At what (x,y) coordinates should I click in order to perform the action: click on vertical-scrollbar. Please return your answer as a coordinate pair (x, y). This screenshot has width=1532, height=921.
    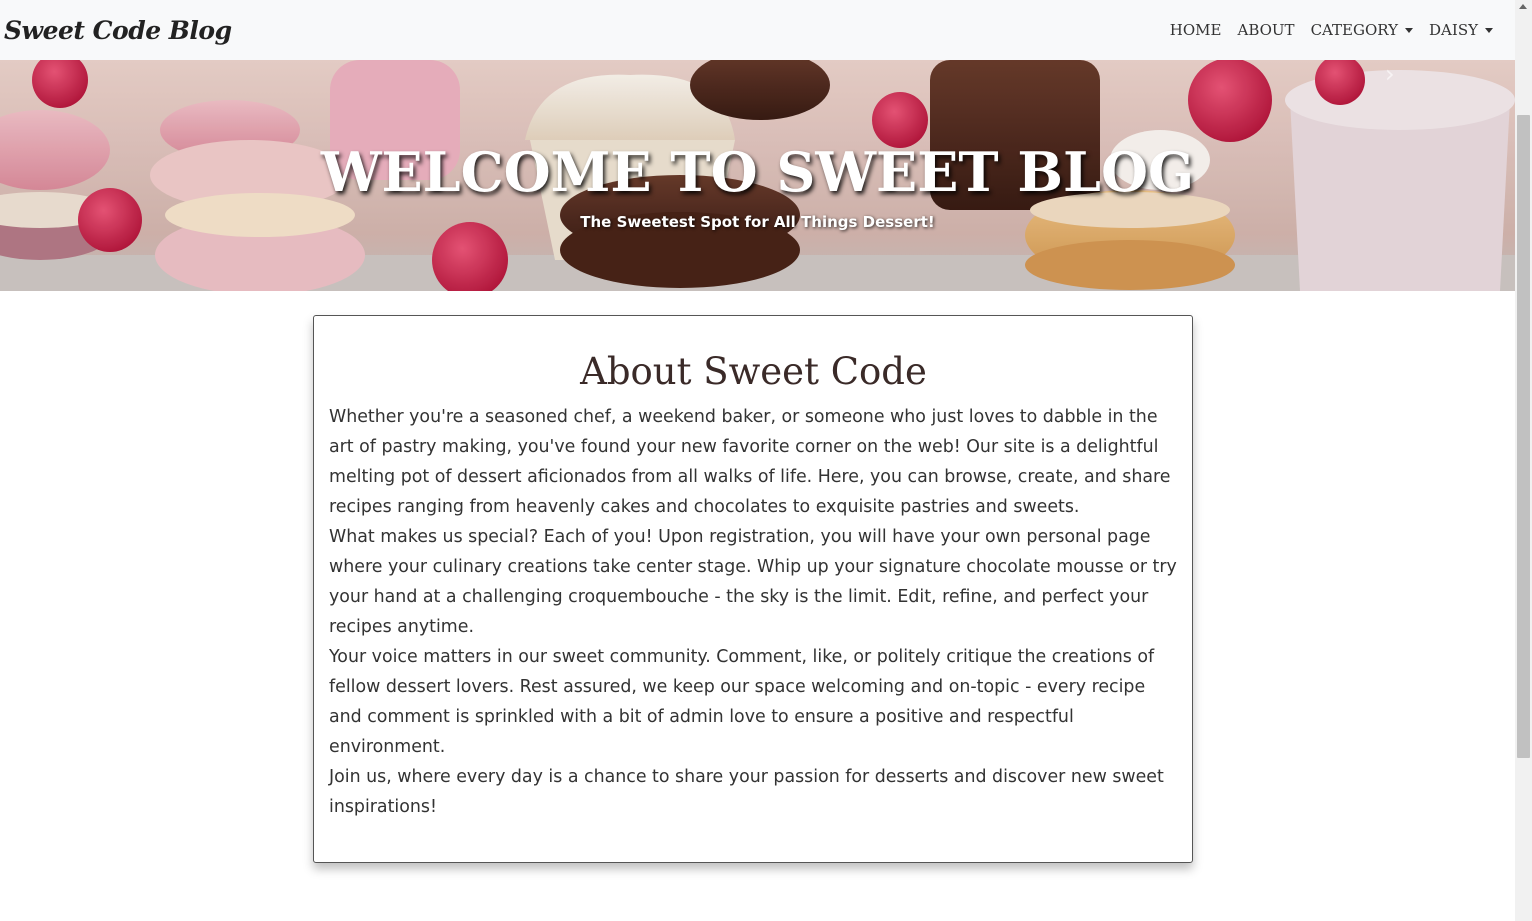
    Looking at the image, I should click on (1523, 460).